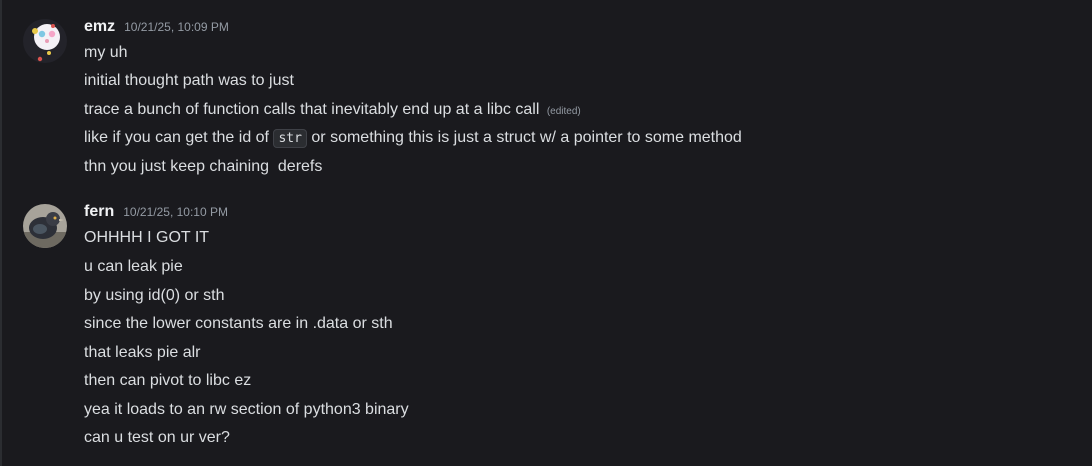 This screenshot has height=466, width=1092. Describe the element at coordinates (99, 27) in the screenshot. I see `username: emz` at that location.